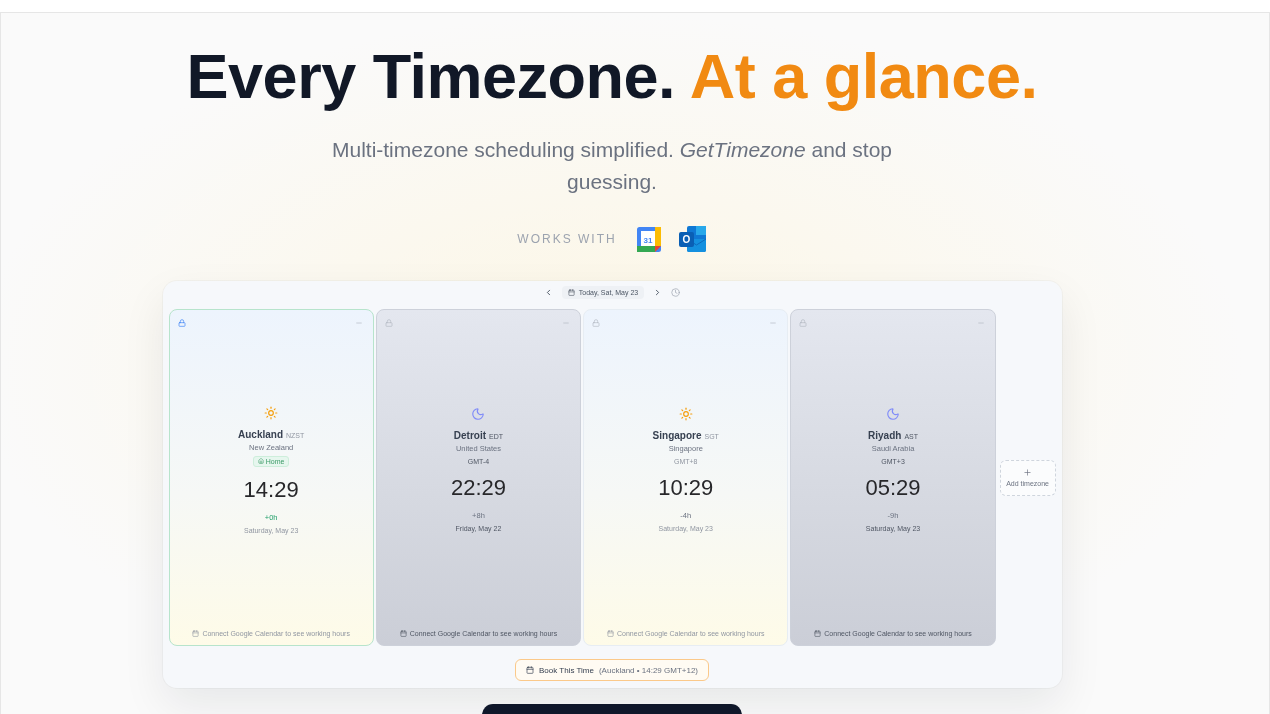 Image resolution: width=1270 pixels, height=714 pixels. I want to click on house-icon, so click(260, 461).